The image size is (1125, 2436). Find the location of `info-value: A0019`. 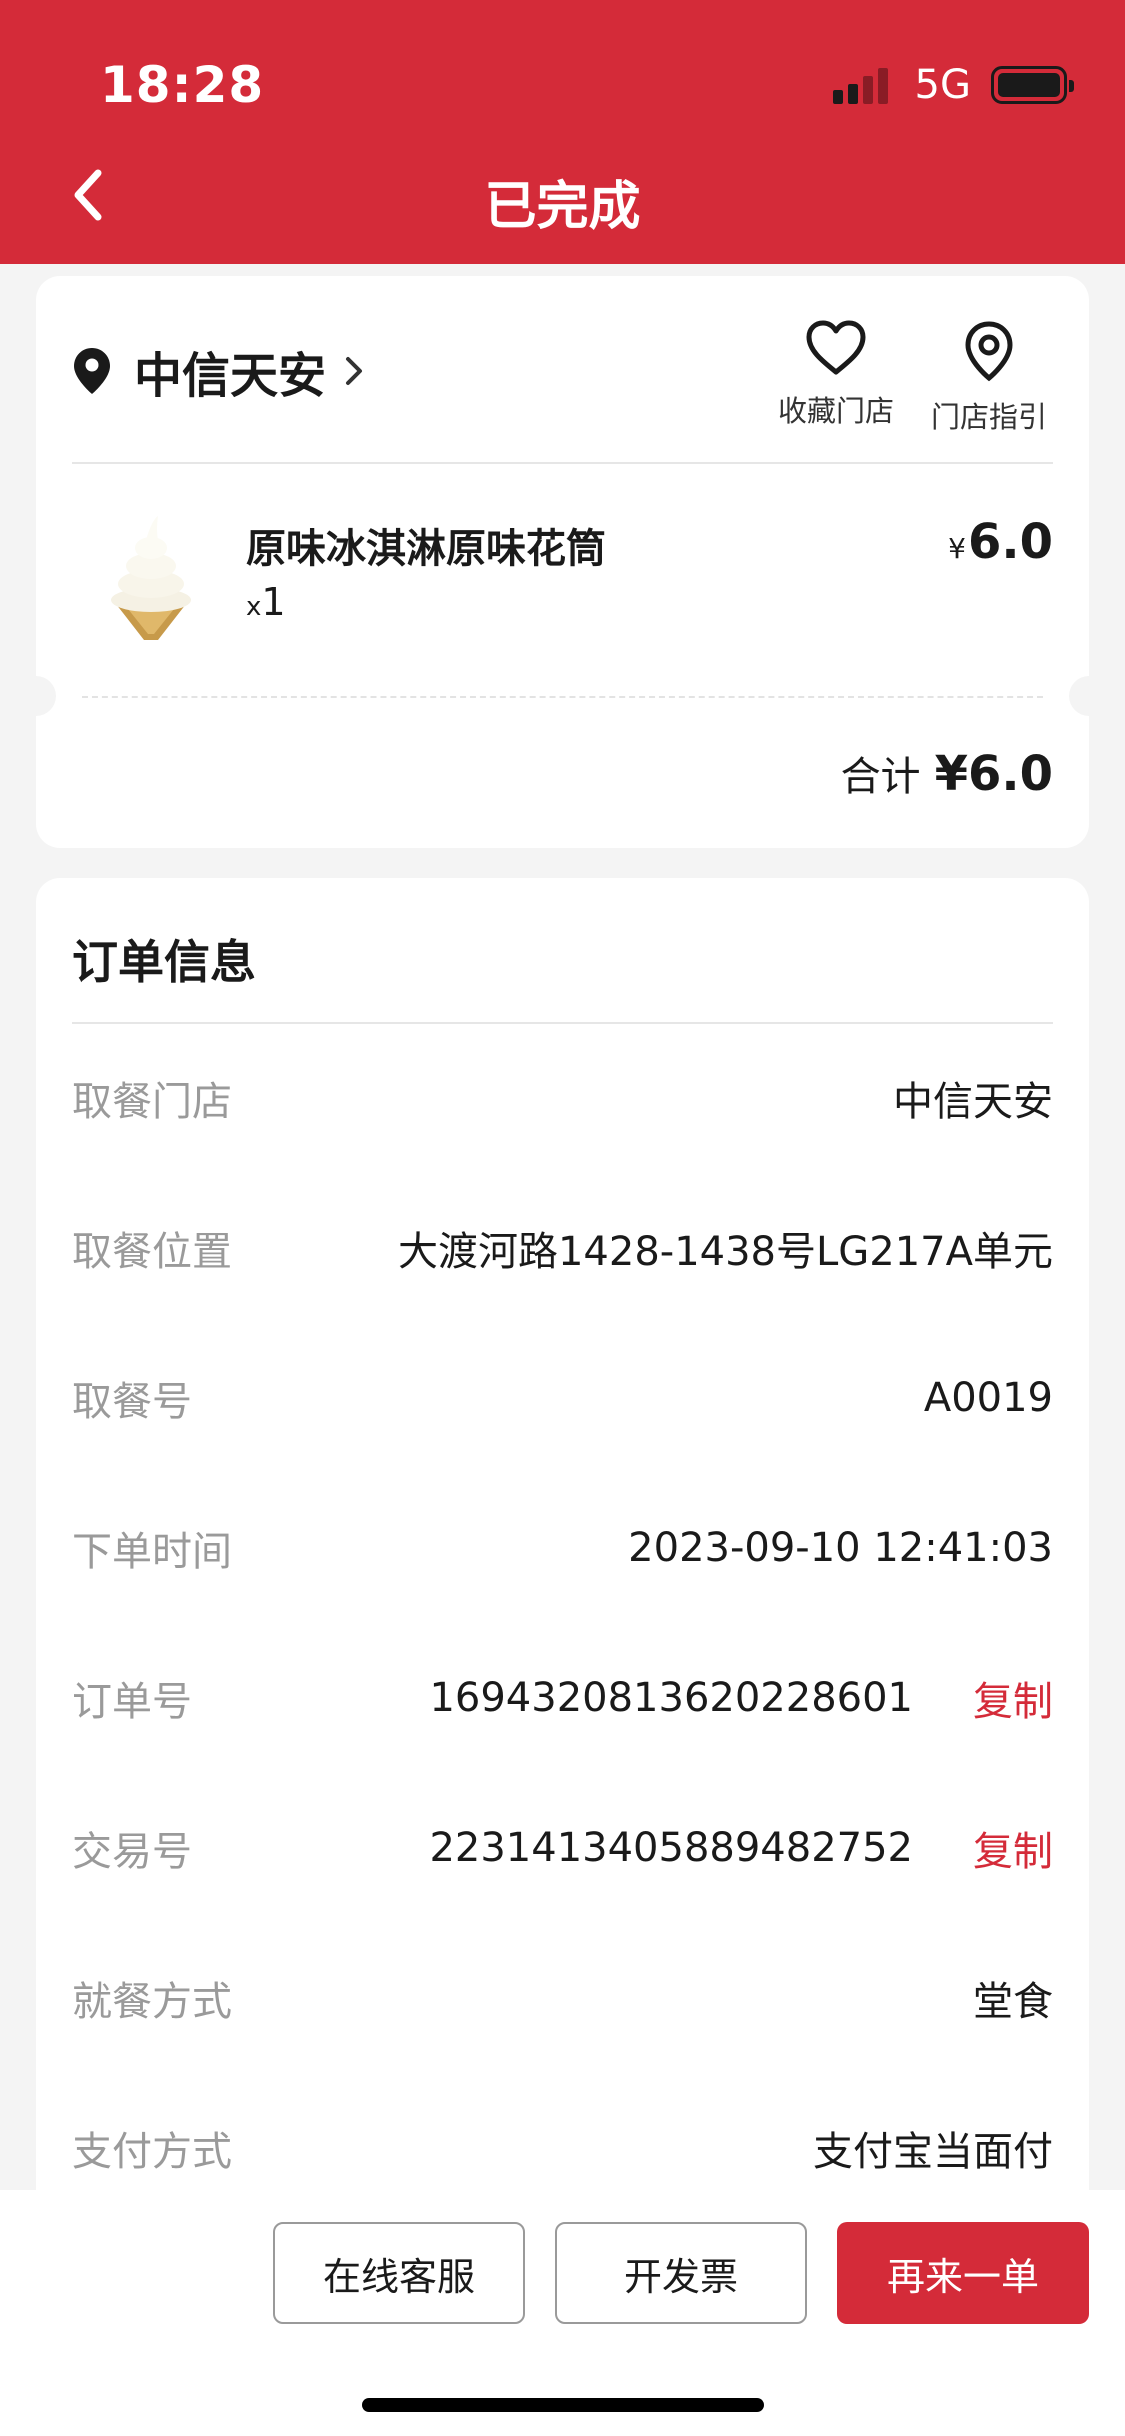

info-value: A0019 is located at coordinates (988, 1398).